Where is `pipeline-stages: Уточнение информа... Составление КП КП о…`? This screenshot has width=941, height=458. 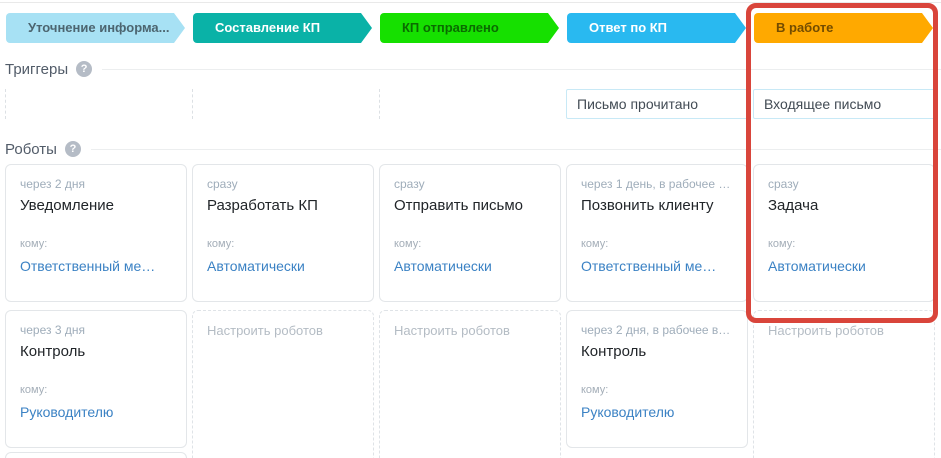 pipeline-stages: Уточнение информа... Составление КП КП о… is located at coordinates (470, 28).